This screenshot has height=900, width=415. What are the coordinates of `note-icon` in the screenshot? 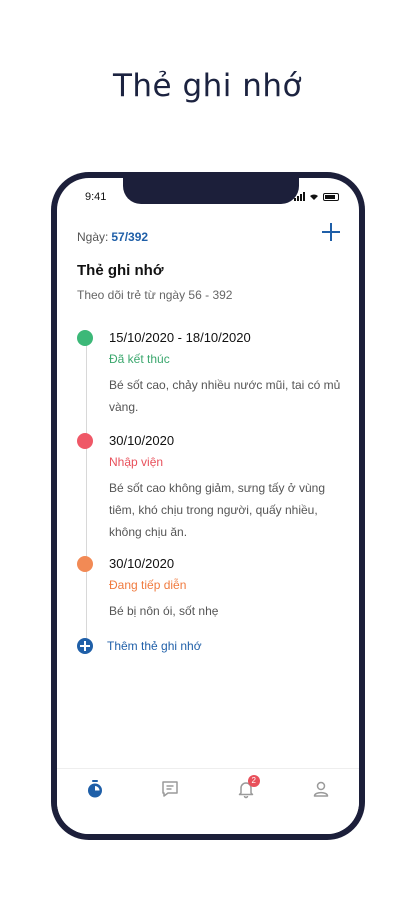 It's located at (170, 789).